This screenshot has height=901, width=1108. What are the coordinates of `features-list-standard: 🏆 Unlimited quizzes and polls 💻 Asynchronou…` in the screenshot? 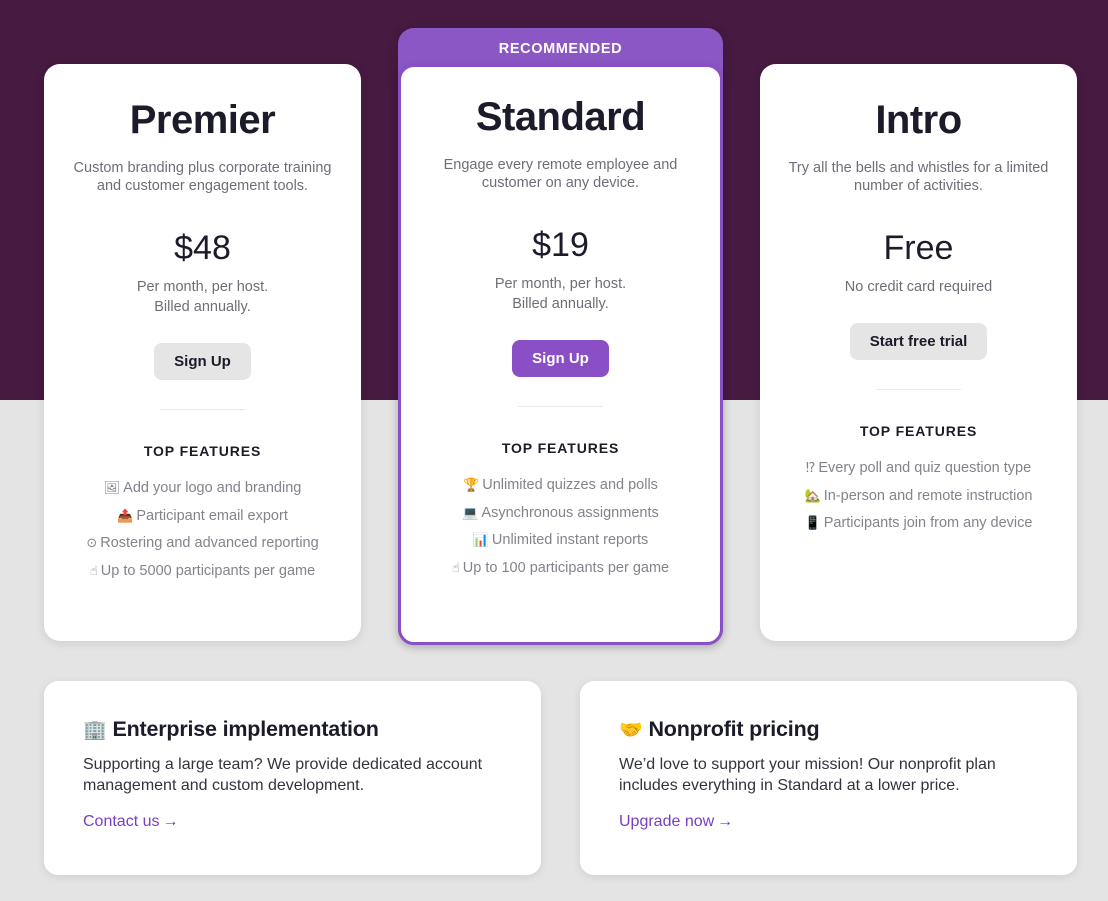 It's located at (560, 527).